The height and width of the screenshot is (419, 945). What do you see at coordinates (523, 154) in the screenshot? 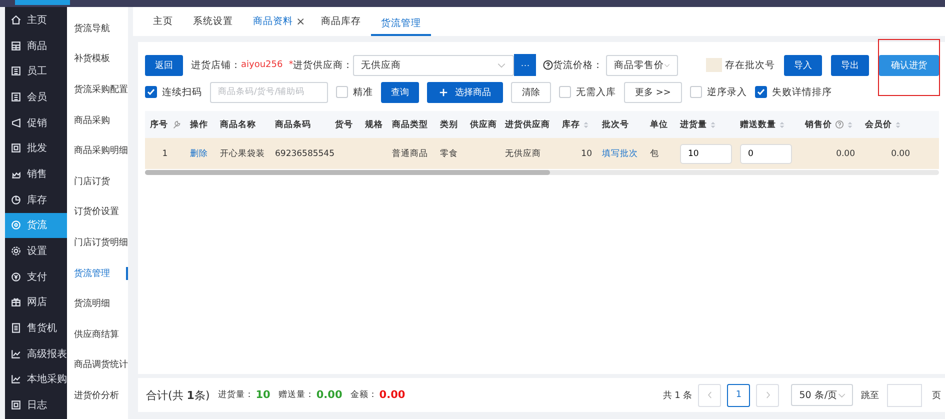
I see `table-cell: 无供应商` at bounding box center [523, 154].